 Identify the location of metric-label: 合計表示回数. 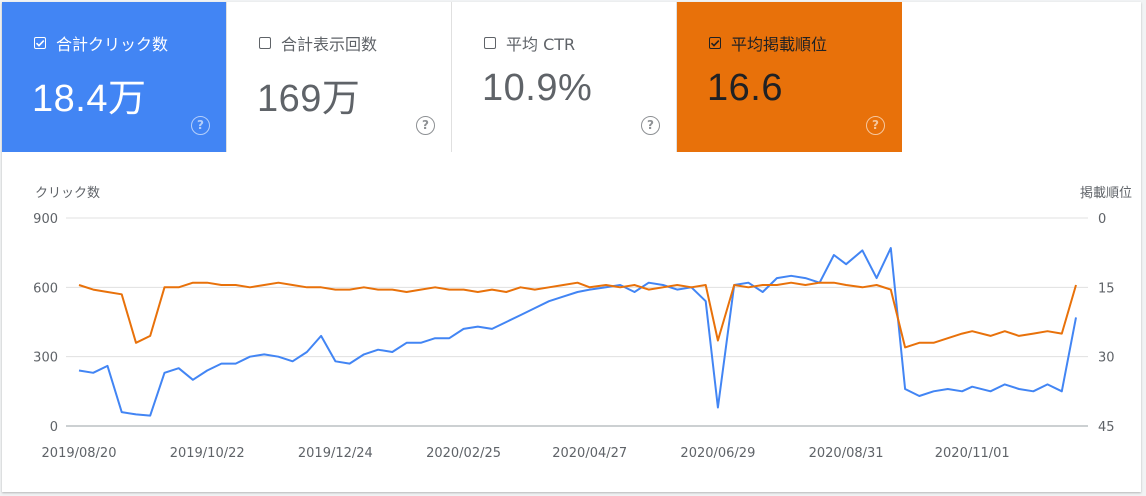
(329, 44).